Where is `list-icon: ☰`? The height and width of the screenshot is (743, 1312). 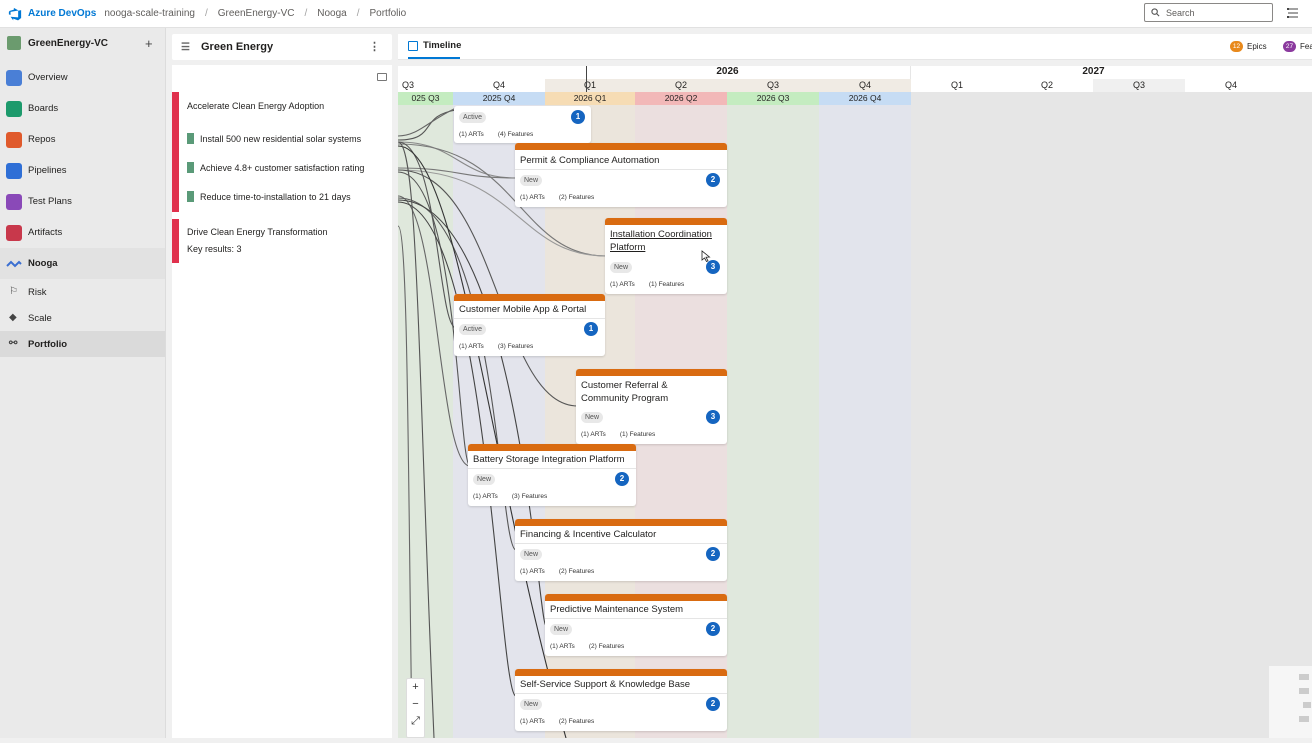 list-icon: ☰ is located at coordinates (185, 47).